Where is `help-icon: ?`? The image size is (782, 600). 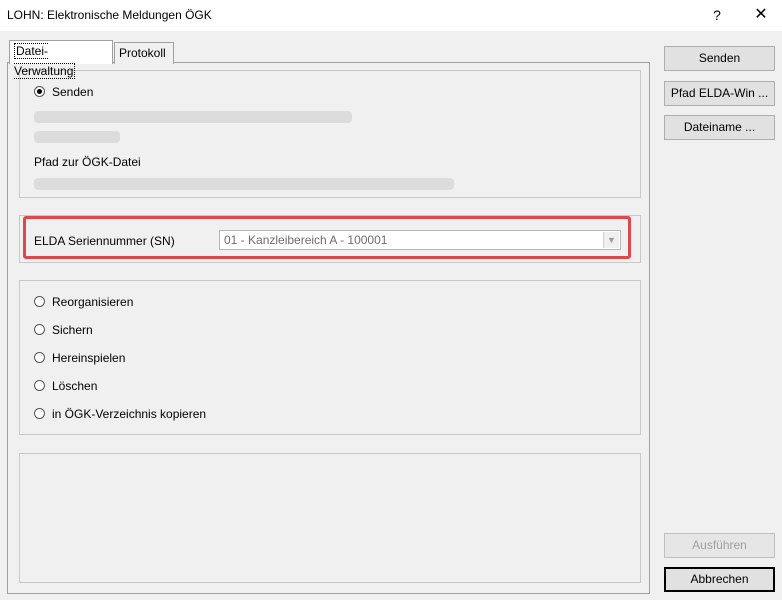
help-icon: ? is located at coordinates (717, 15).